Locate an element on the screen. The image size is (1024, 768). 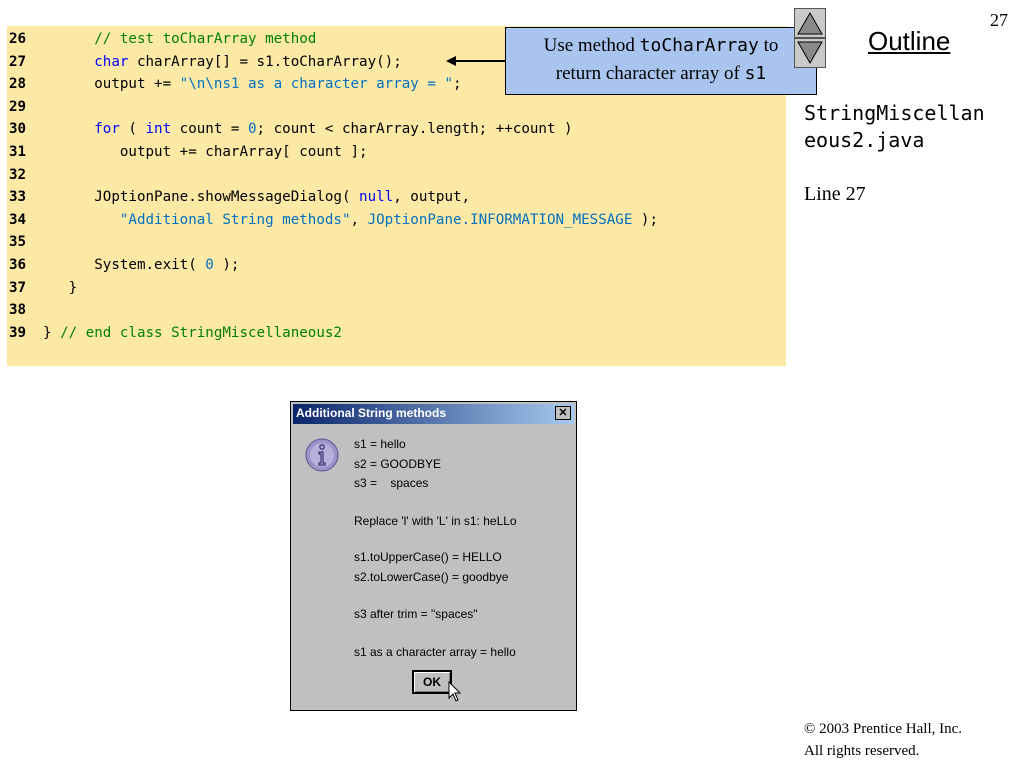
dialog-title: Additional String methods is located at coordinates (371, 413).